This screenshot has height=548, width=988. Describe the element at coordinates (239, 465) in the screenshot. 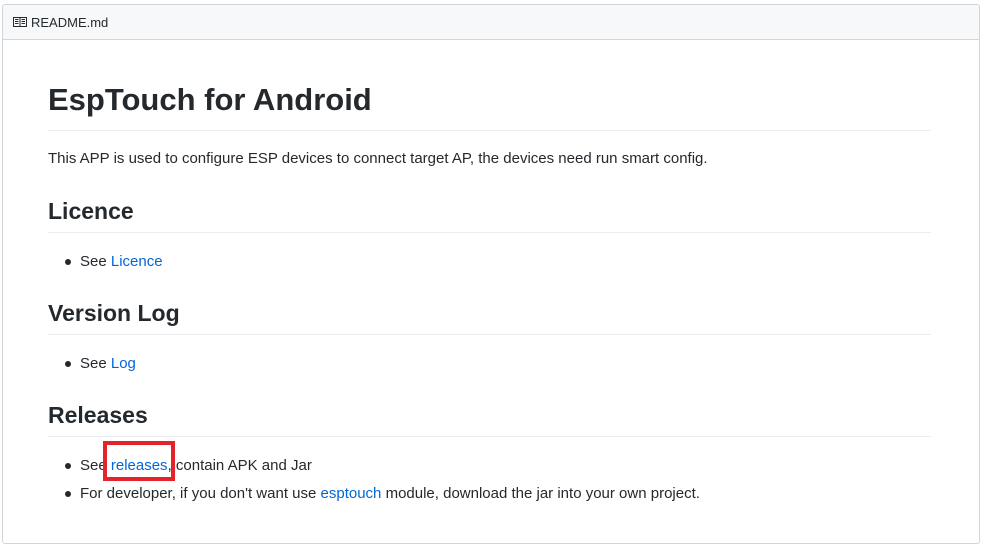

I see `list-item-text: , contain APK and Jar` at that location.